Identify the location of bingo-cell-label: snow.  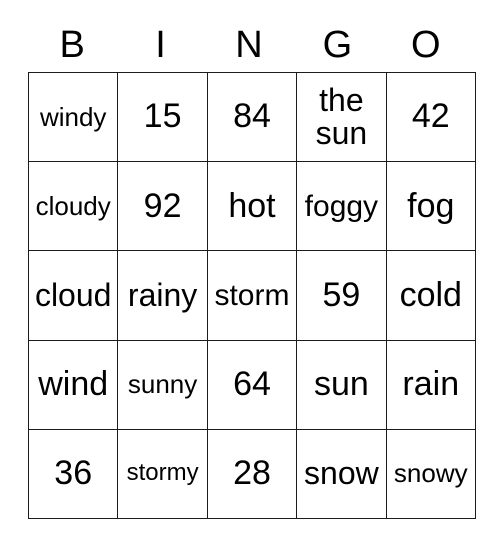
(341, 473).